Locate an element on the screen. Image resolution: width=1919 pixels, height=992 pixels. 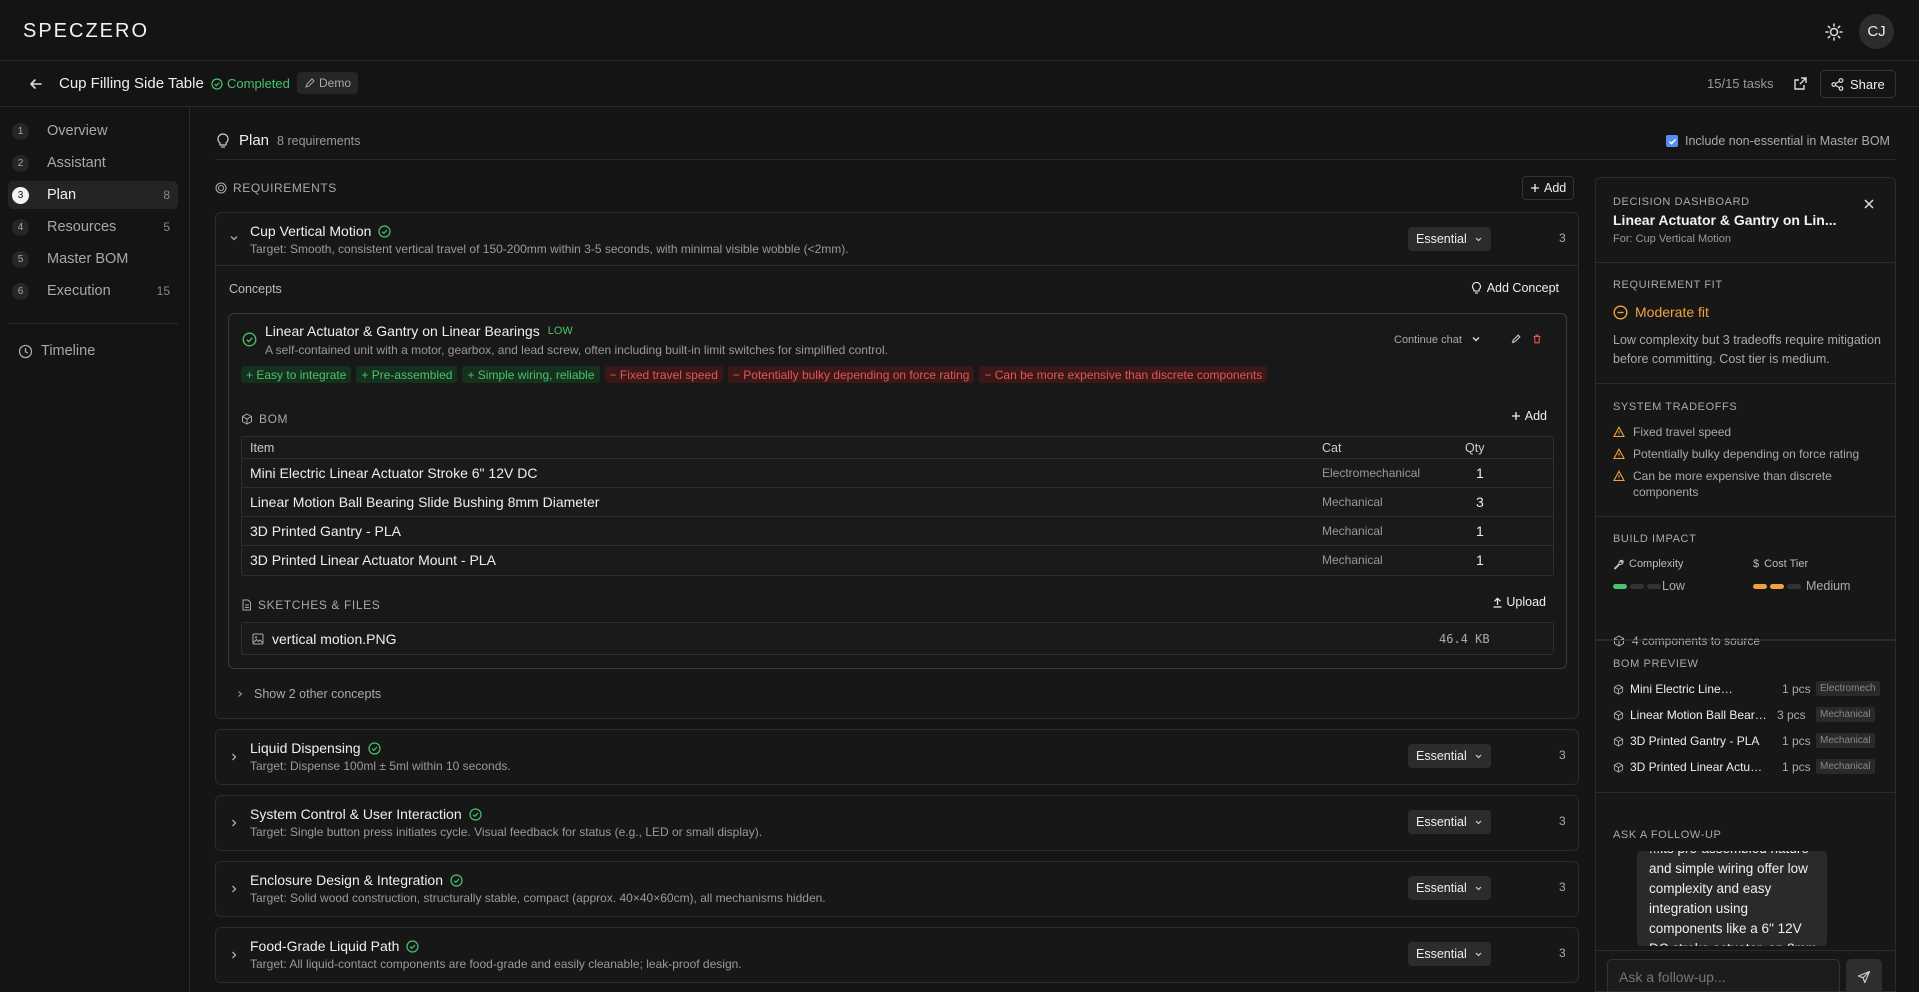
tradeoff-item: Fixed travel speed is located at coordinates (1748, 432).